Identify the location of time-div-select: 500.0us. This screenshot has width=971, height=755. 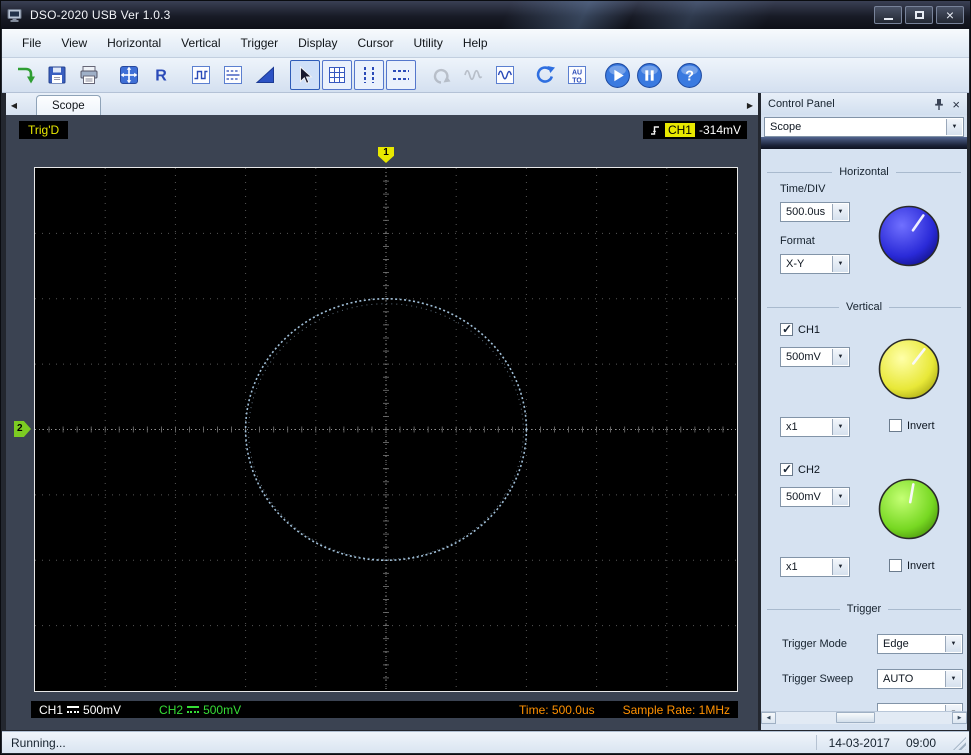
(815, 212).